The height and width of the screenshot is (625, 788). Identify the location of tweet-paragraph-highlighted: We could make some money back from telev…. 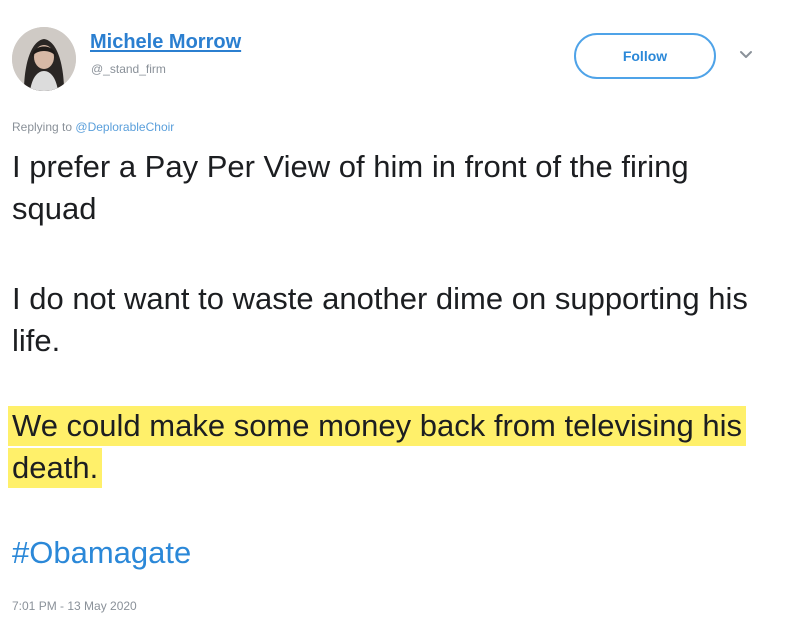
(380, 447).